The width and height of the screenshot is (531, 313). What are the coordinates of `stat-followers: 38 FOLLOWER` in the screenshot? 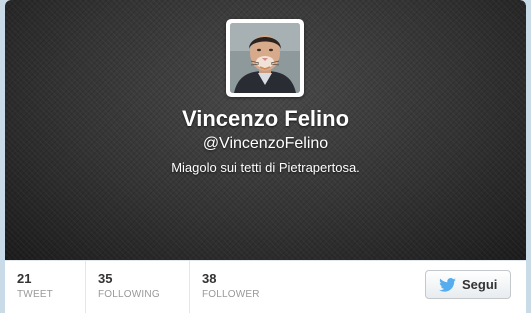 It's located at (241, 287).